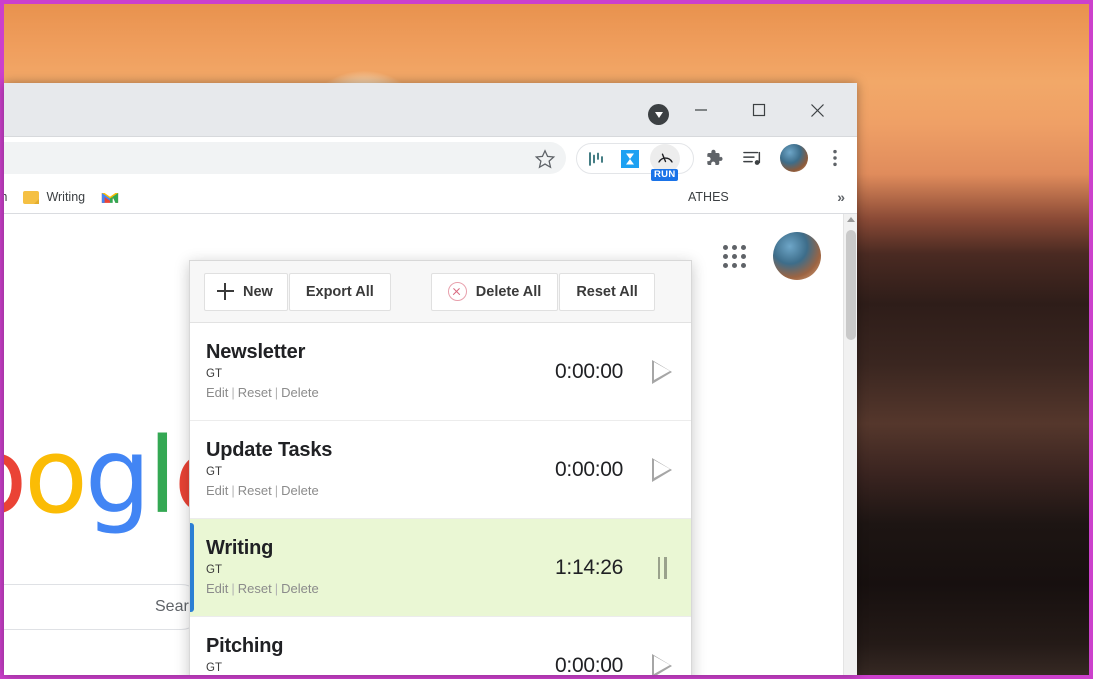 This screenshot has width=1093, height=679. What do you see at coordinates (753, 158) in the screenshot?
I see `media-control-icon` at bounding box center [753, 158].